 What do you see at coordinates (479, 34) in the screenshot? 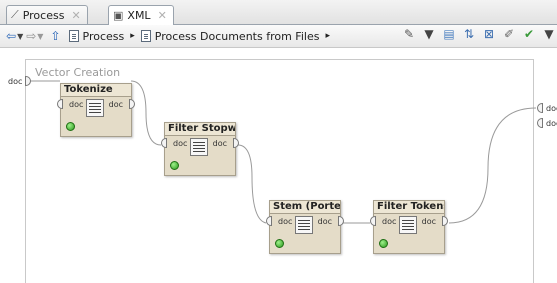
I see `toolbar-right-group: ✎ ▼ ▤ ⇅ ⊠ ✐ ✔ ▼` at bounding box center [479, 34].